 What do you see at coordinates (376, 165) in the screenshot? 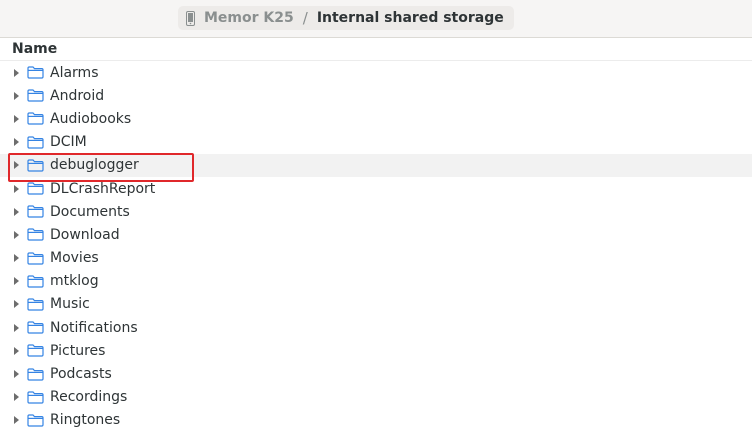
I see `list-item: debuglogger` at bounding box center [376, 165].